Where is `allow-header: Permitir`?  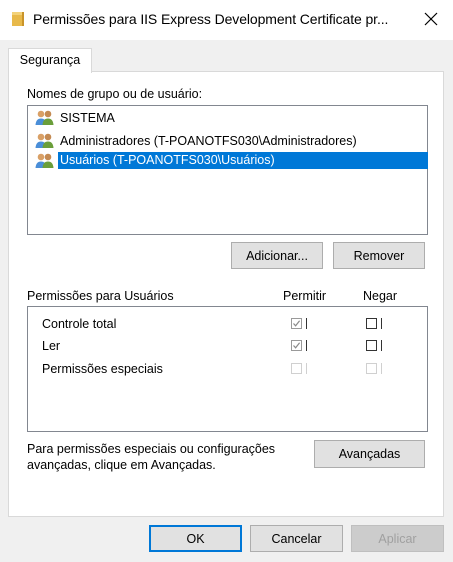 allow-header: Permitir is located at coordinates (305, 296).